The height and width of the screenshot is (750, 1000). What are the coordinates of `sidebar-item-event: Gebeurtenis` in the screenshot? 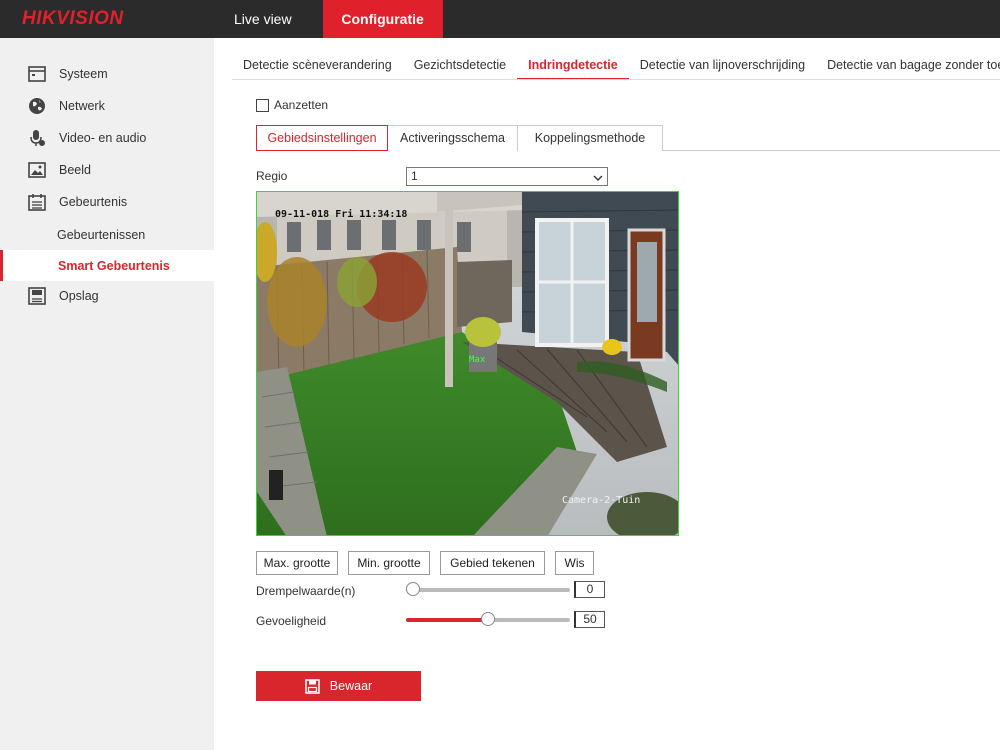 It's located at (107, 202).